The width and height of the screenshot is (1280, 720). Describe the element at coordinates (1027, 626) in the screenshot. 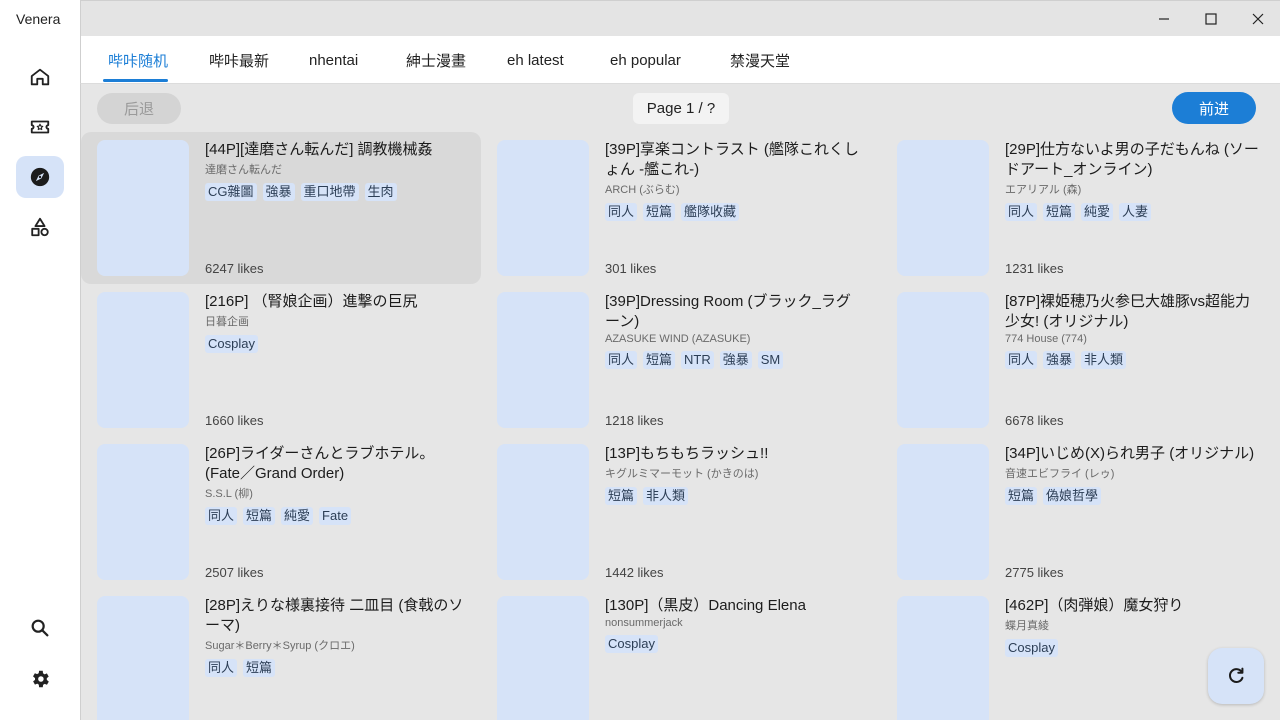

I see `comic-author: 蝶月真綾` at that location.